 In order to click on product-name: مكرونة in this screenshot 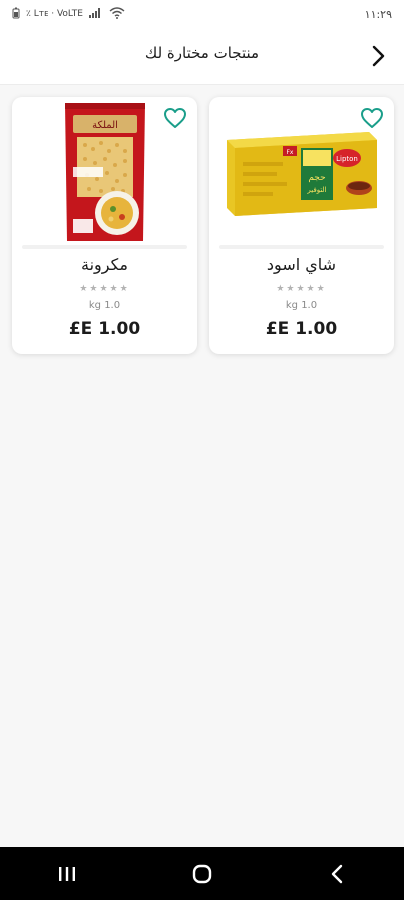, I will do `click(104, 264)`.